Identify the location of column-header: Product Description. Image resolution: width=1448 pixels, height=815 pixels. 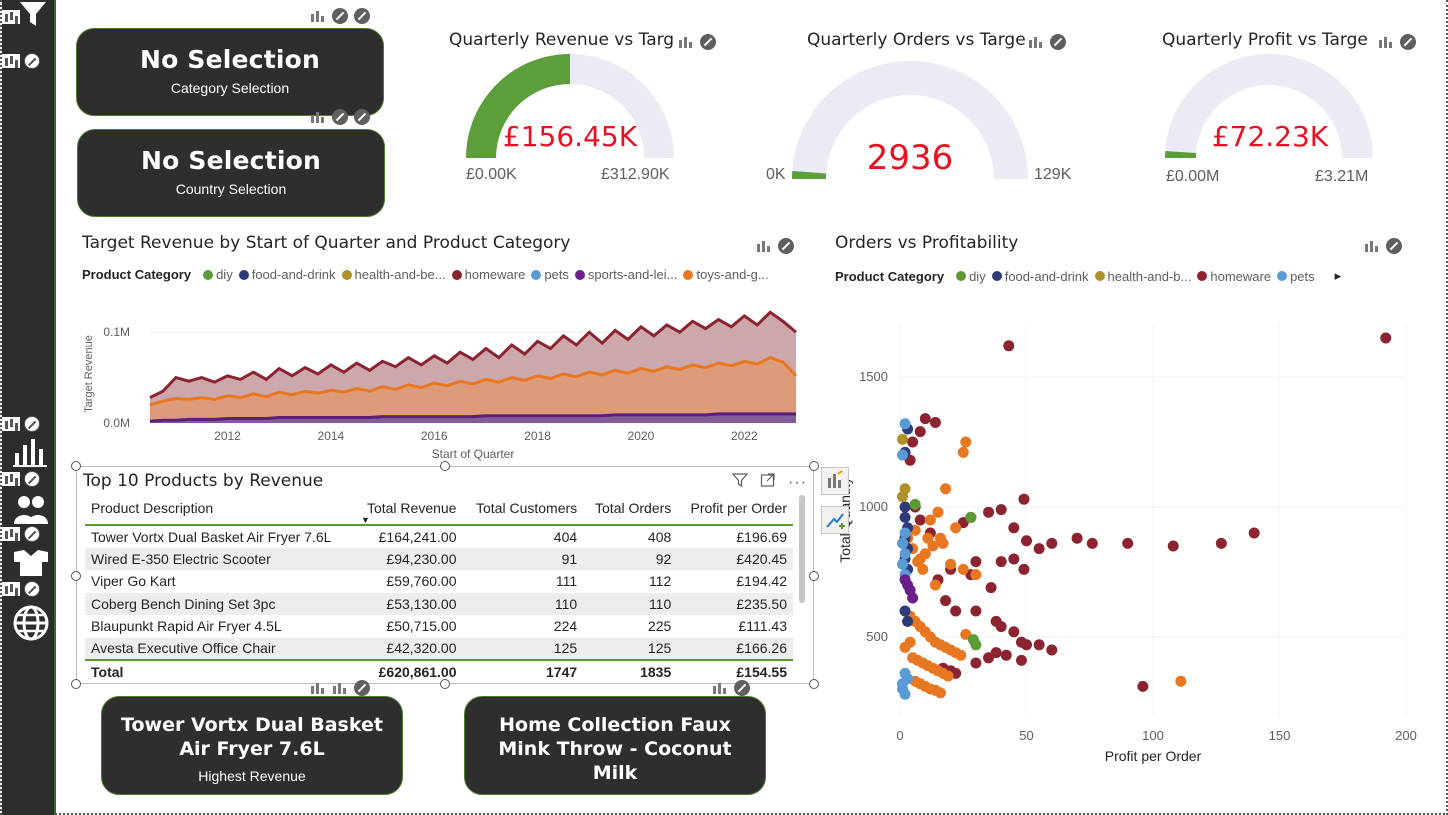
(220, 511).